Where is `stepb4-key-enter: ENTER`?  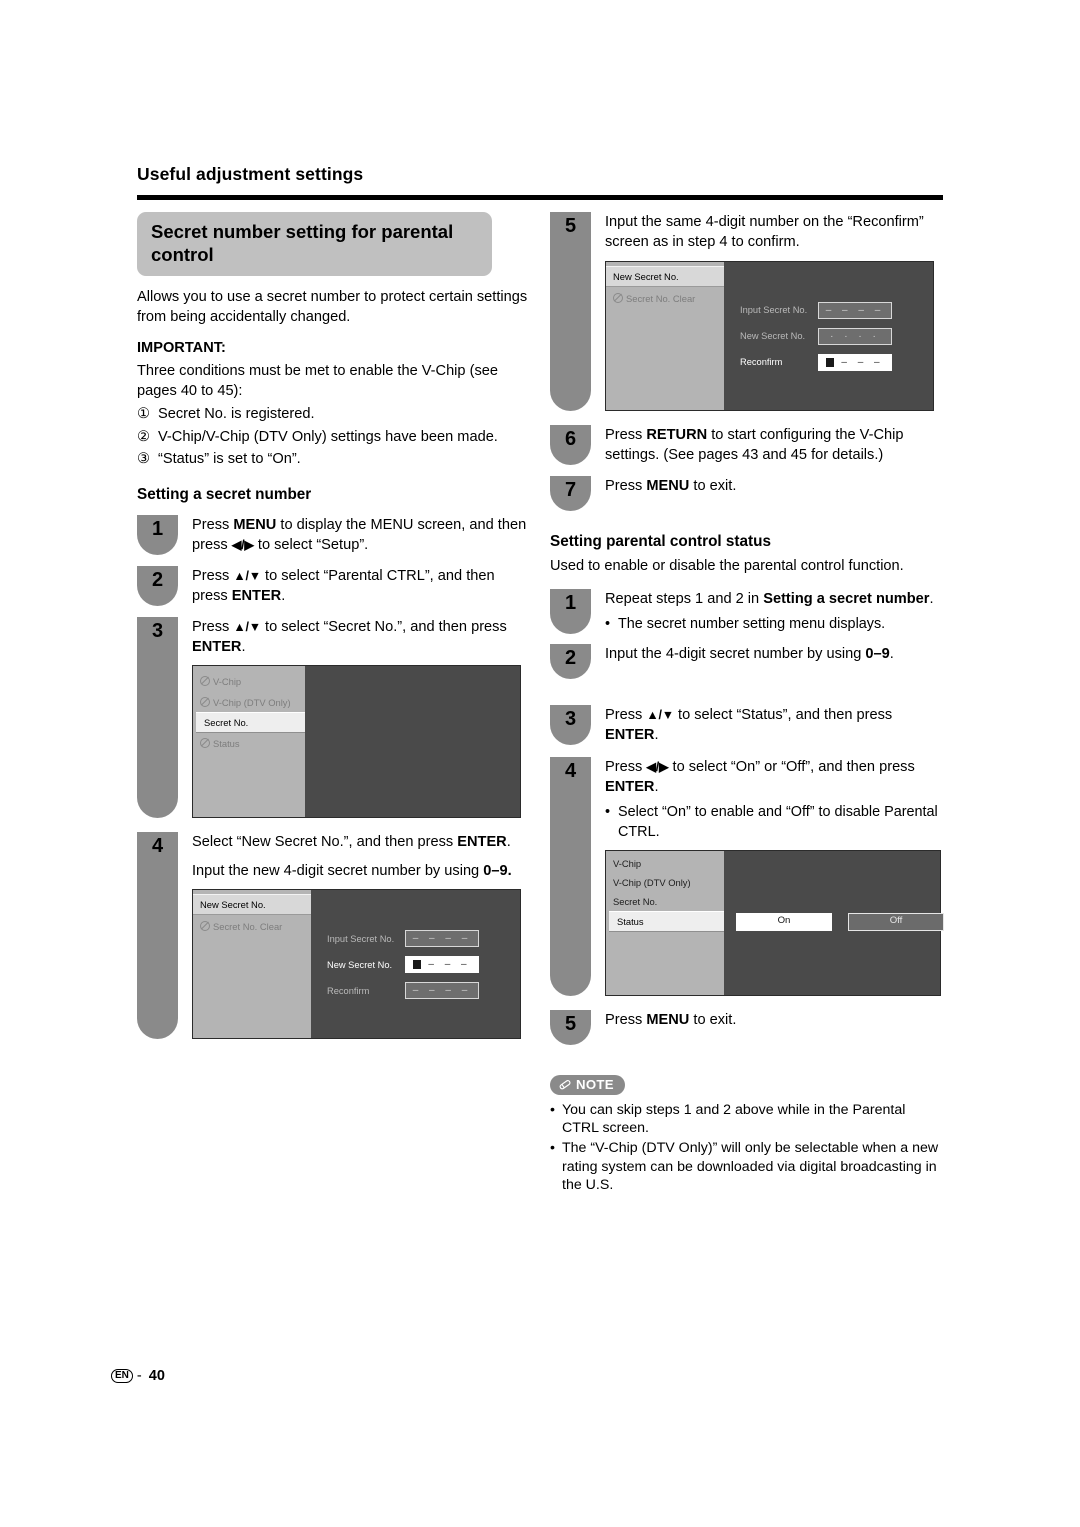
stepb4-key-enter: ENTER is located at coordinates (630, 786).